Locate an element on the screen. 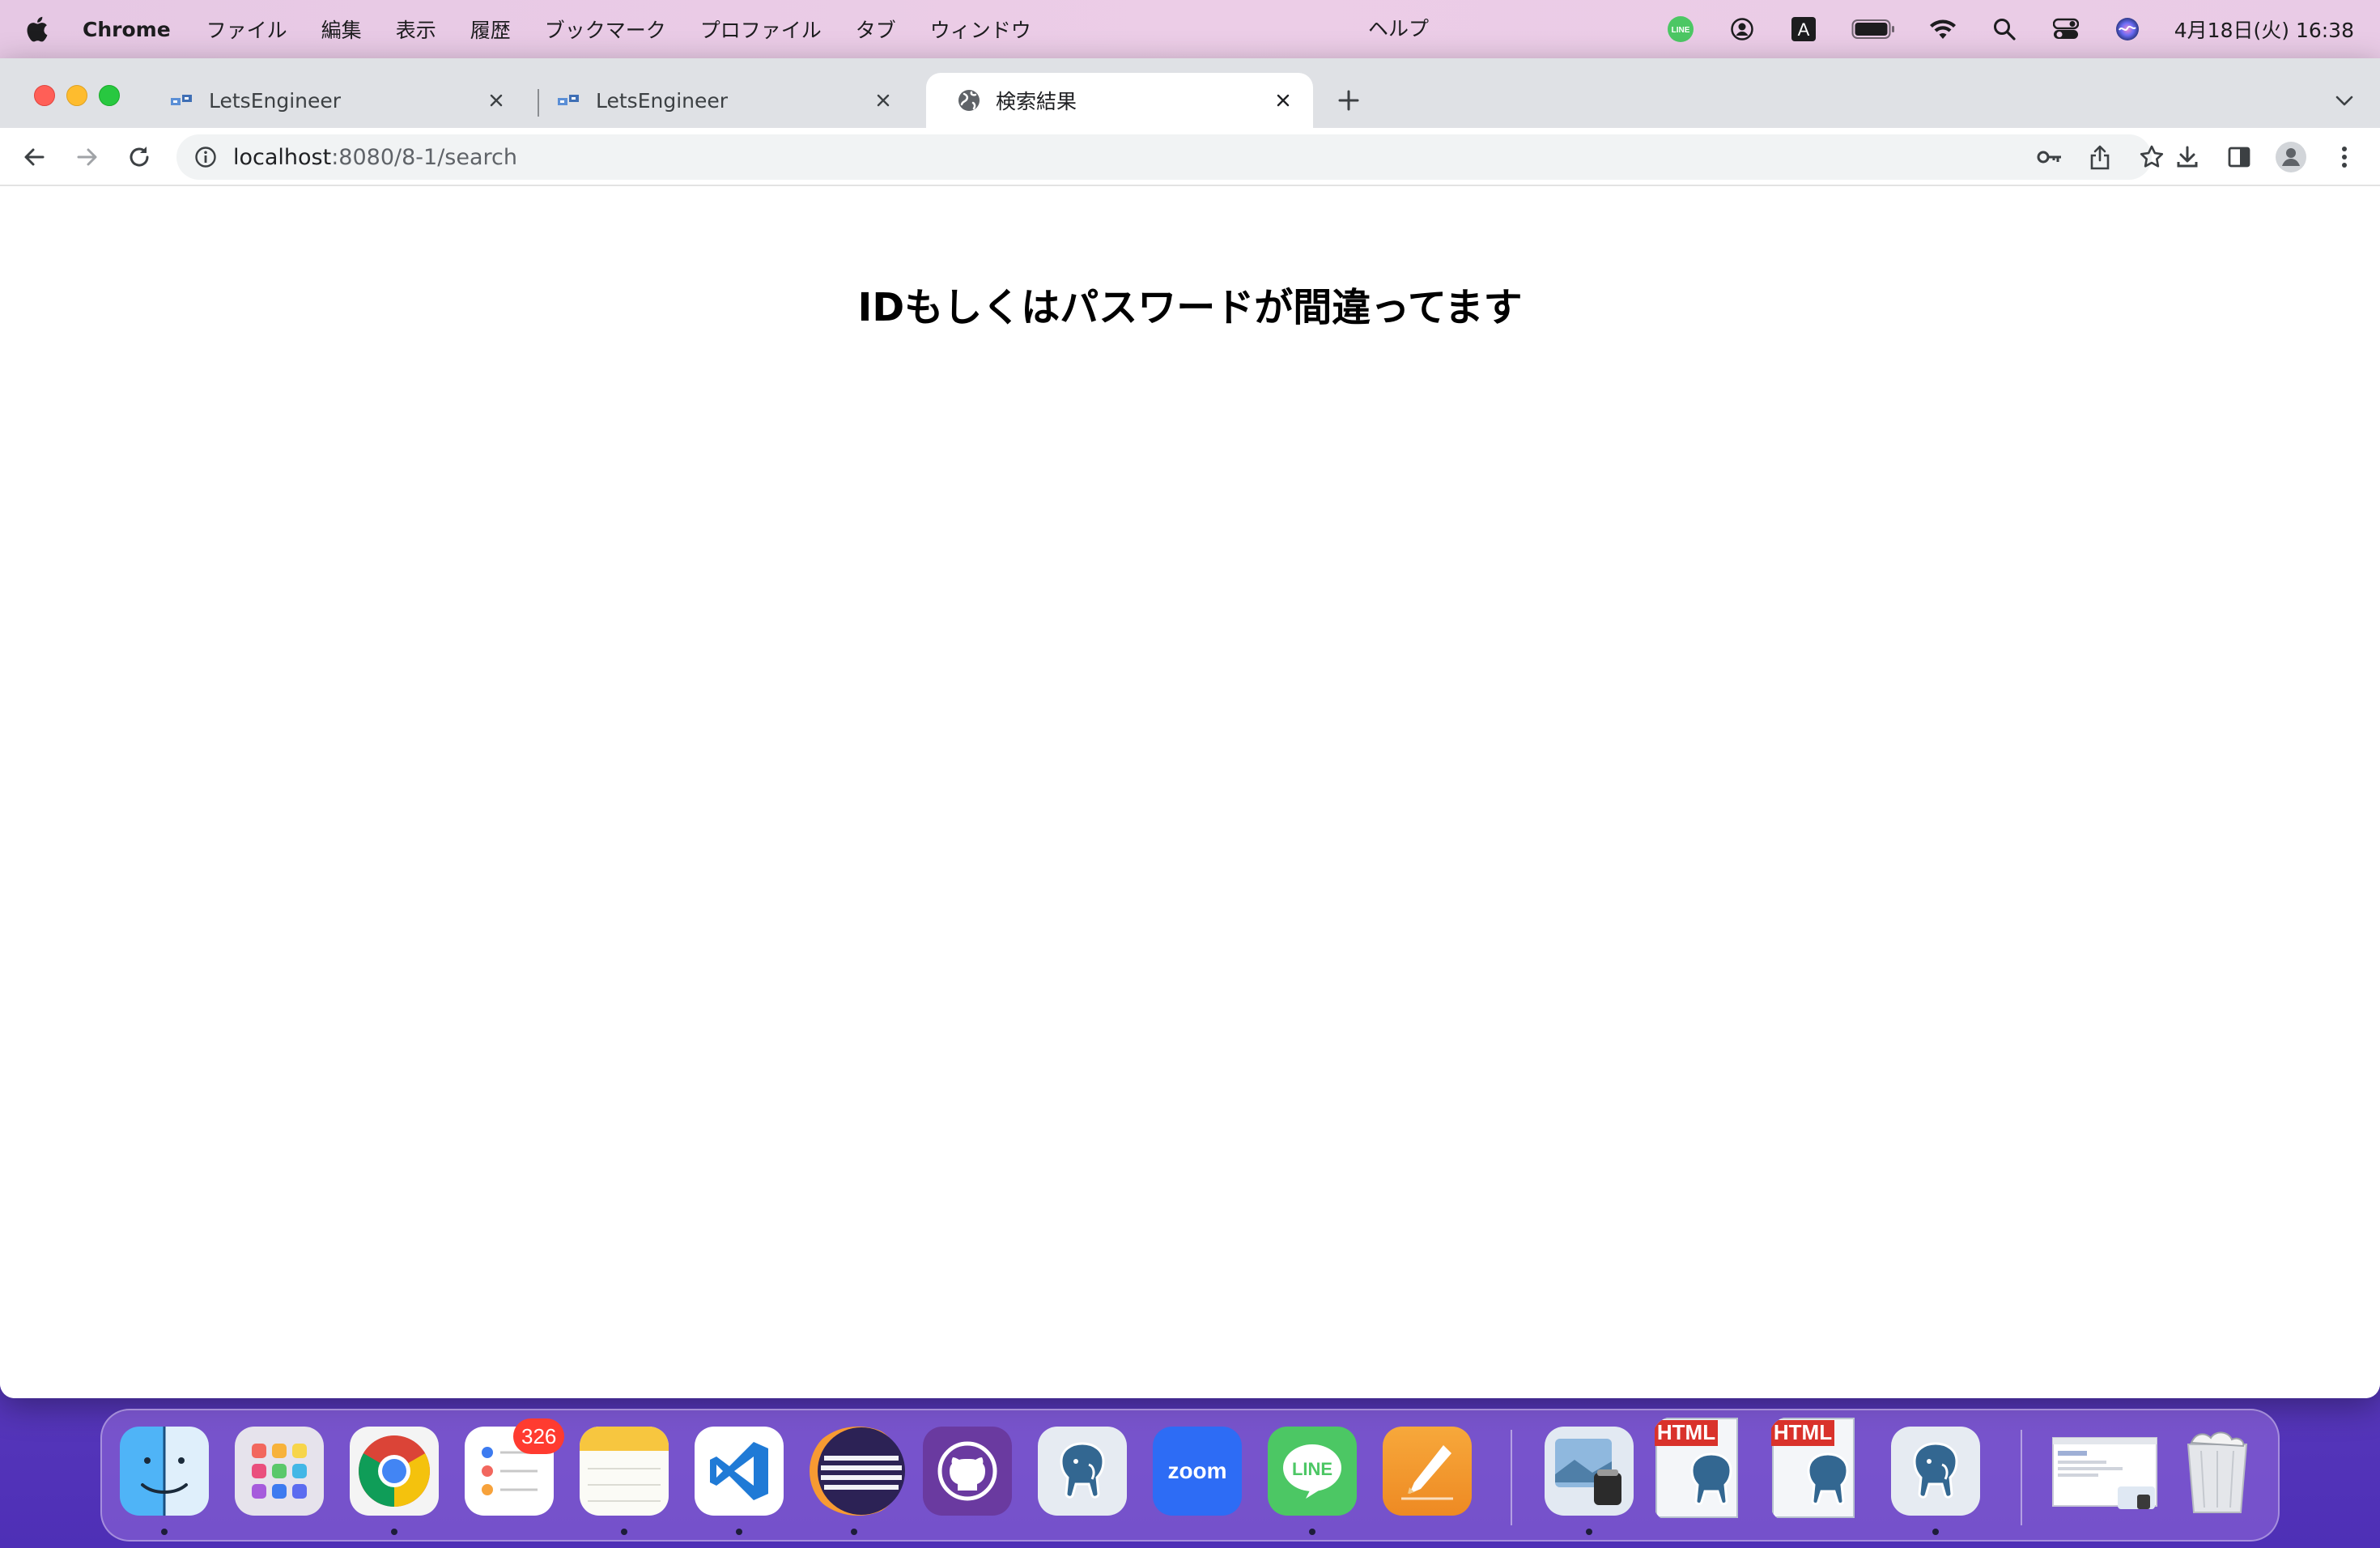 The image size is (2380, 1548). github-desktop-icon is located at coordinates (968, 1472).